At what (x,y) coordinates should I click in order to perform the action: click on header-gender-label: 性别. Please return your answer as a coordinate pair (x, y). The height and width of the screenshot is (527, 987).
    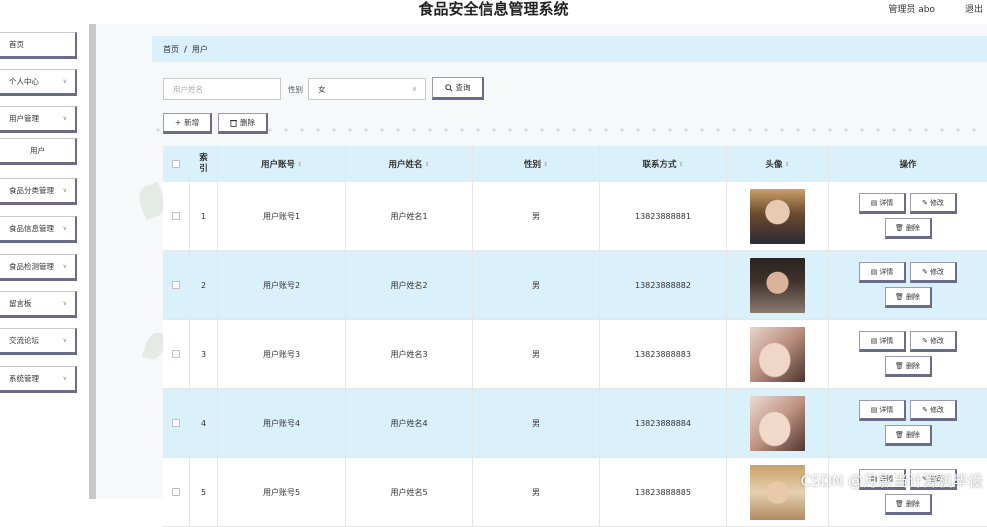
    Looking at the image, I should click on (532, 164).